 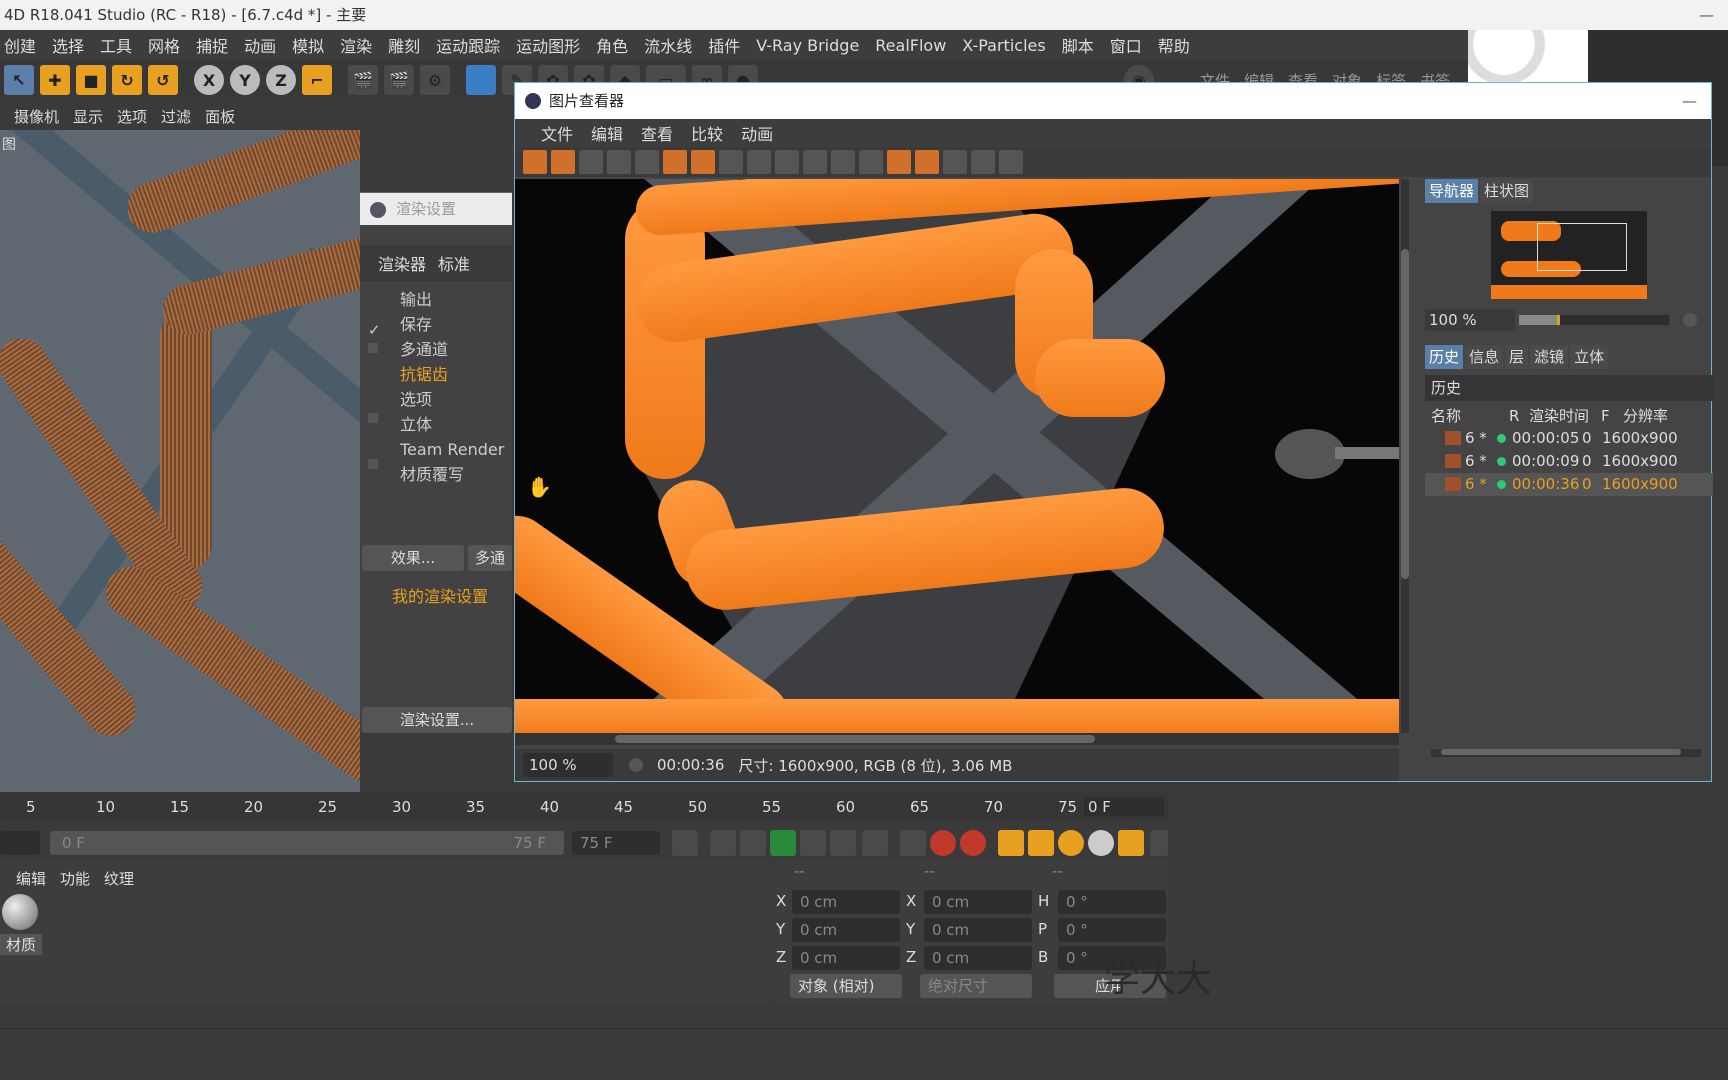 What do you see at coordinates (1589, 357) in the screenshot?
I see `tab-stereo: 立体` at bounding box center [1589, 357].